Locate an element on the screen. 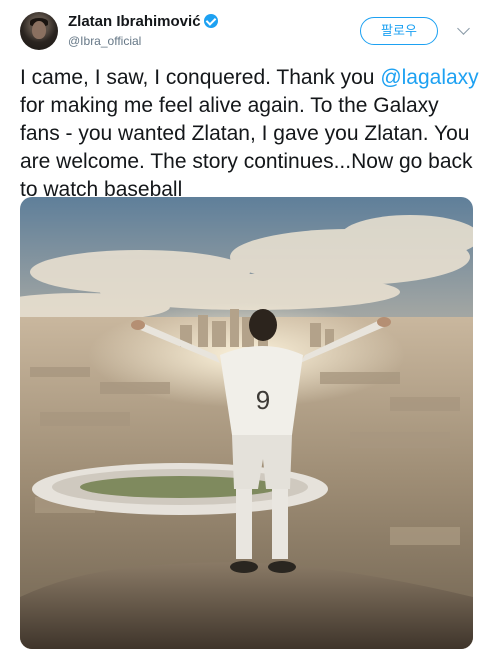  verified-badge-icon is located at coordinates (210, 21).